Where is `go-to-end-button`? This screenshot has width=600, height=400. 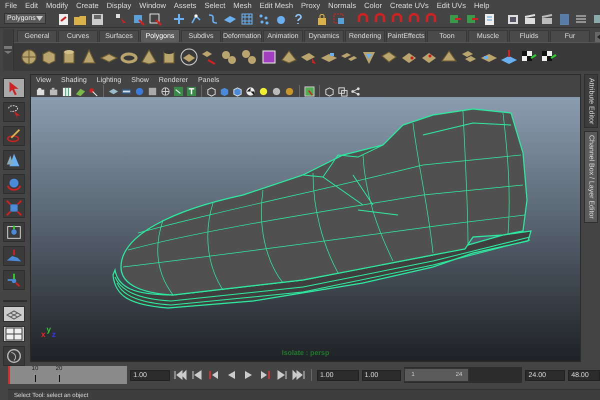 go-to-end-button is located at coordinates (299, 375).